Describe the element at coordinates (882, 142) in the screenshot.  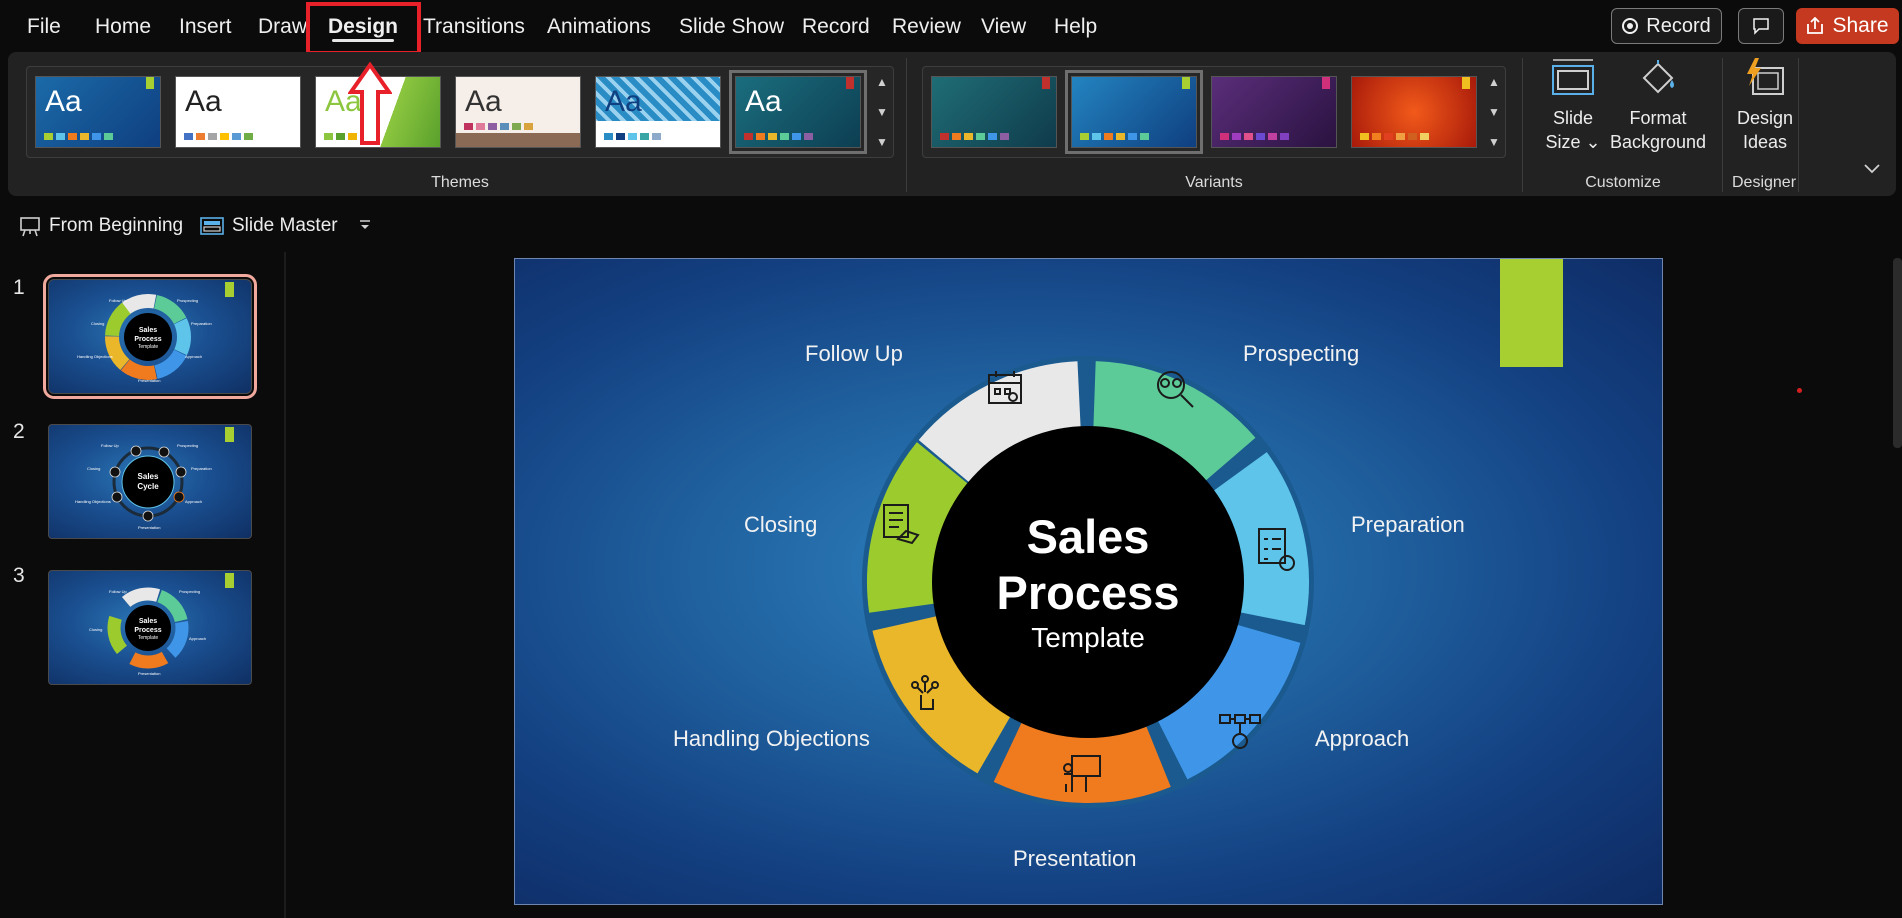
I see `more-themes-icon: ▼` at that location.